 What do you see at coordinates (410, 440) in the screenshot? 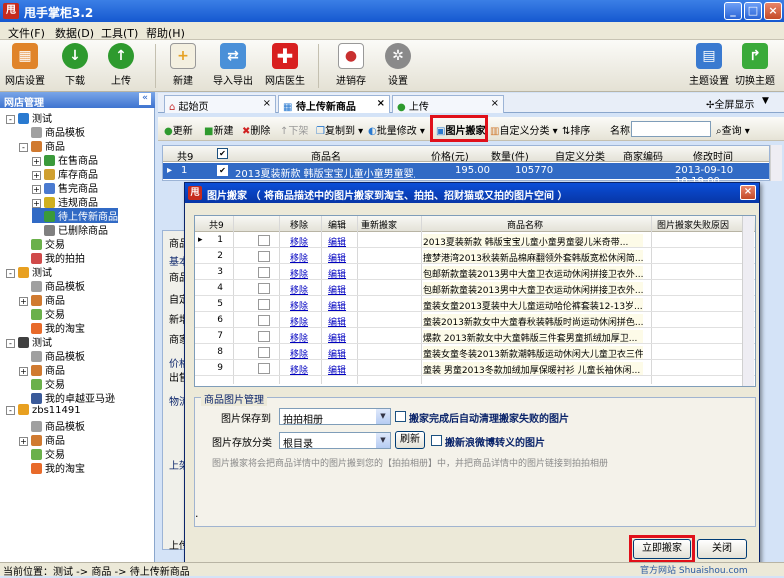
I see `refresh-category-button: 刷新` at bounding box center [410, 440].